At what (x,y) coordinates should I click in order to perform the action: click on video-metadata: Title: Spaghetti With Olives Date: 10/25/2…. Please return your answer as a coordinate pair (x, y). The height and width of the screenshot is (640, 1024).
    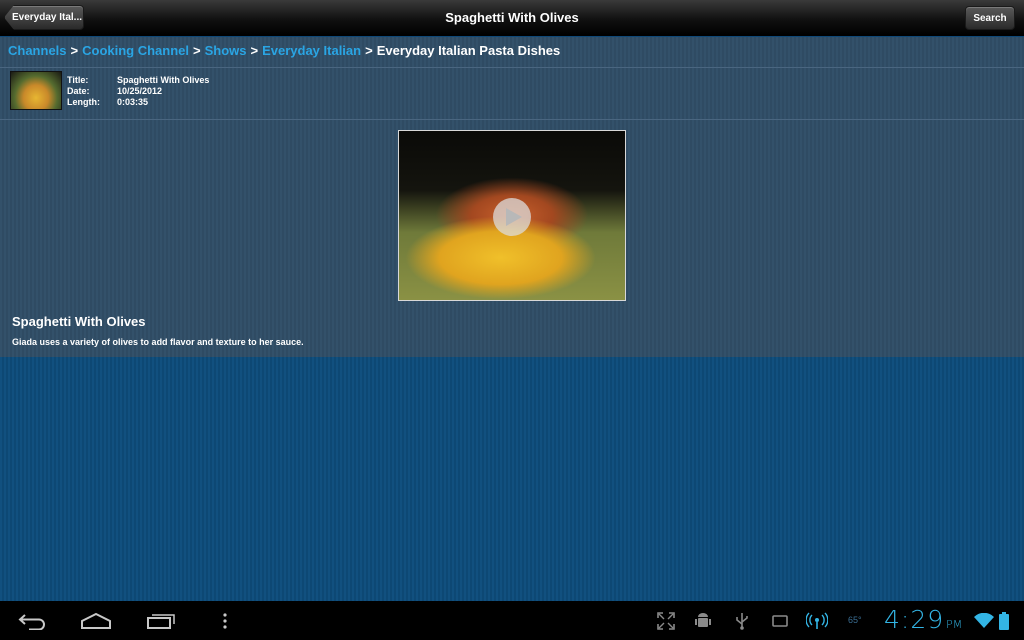
    Looking at the image, I should click on (138, 91).